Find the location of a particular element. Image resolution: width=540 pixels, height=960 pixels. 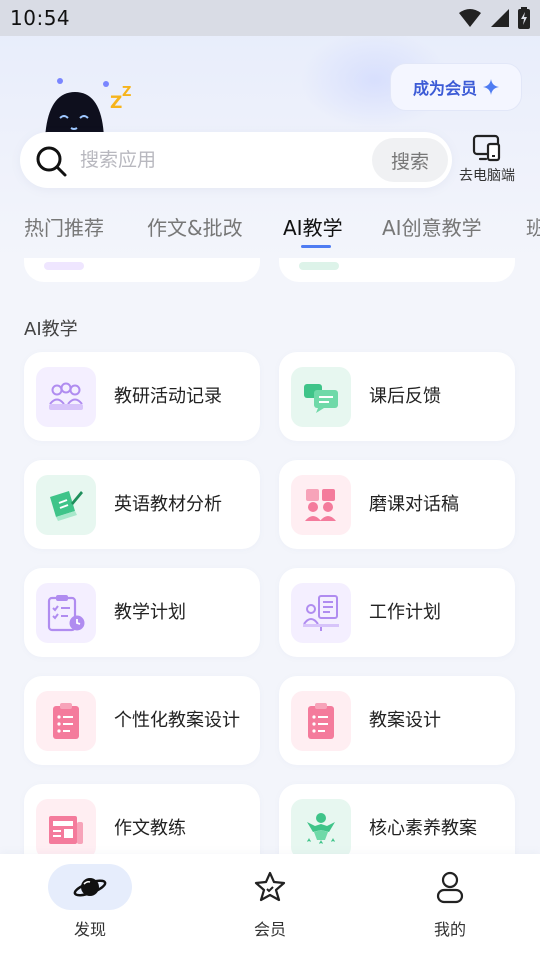

app-card-after-class-feedback: 课后反馈 is located at coordinates (397, 396).